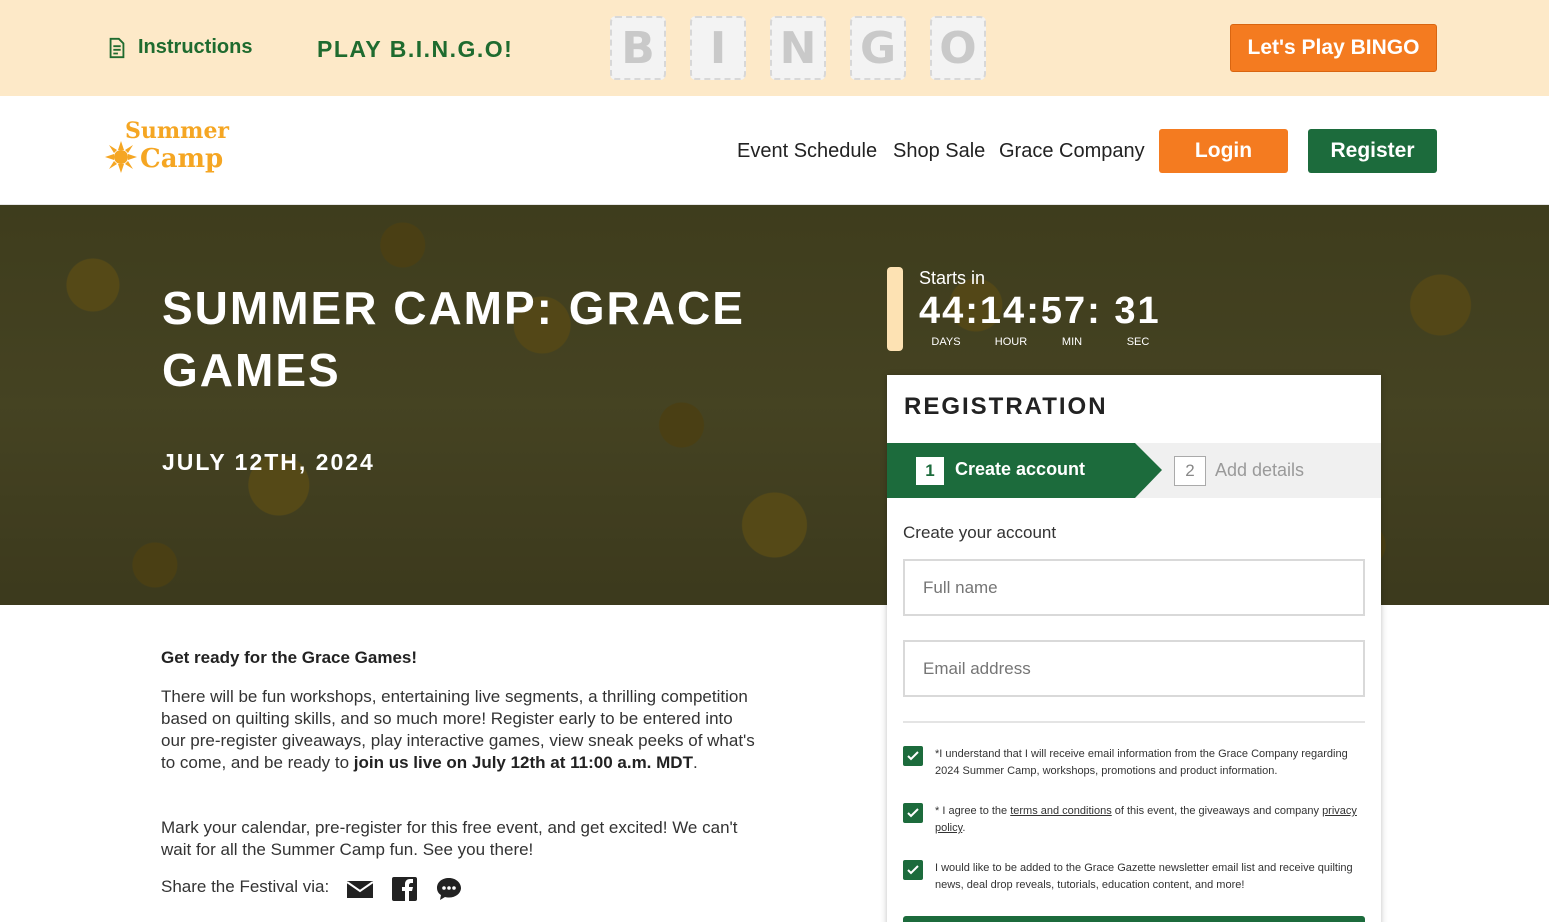 This screenshot has width=1549, height=922. What do you see at coordinates (958, 48) in the screenshot?
I see `bingo-tile-o: O` at bounding box center [958, 48].